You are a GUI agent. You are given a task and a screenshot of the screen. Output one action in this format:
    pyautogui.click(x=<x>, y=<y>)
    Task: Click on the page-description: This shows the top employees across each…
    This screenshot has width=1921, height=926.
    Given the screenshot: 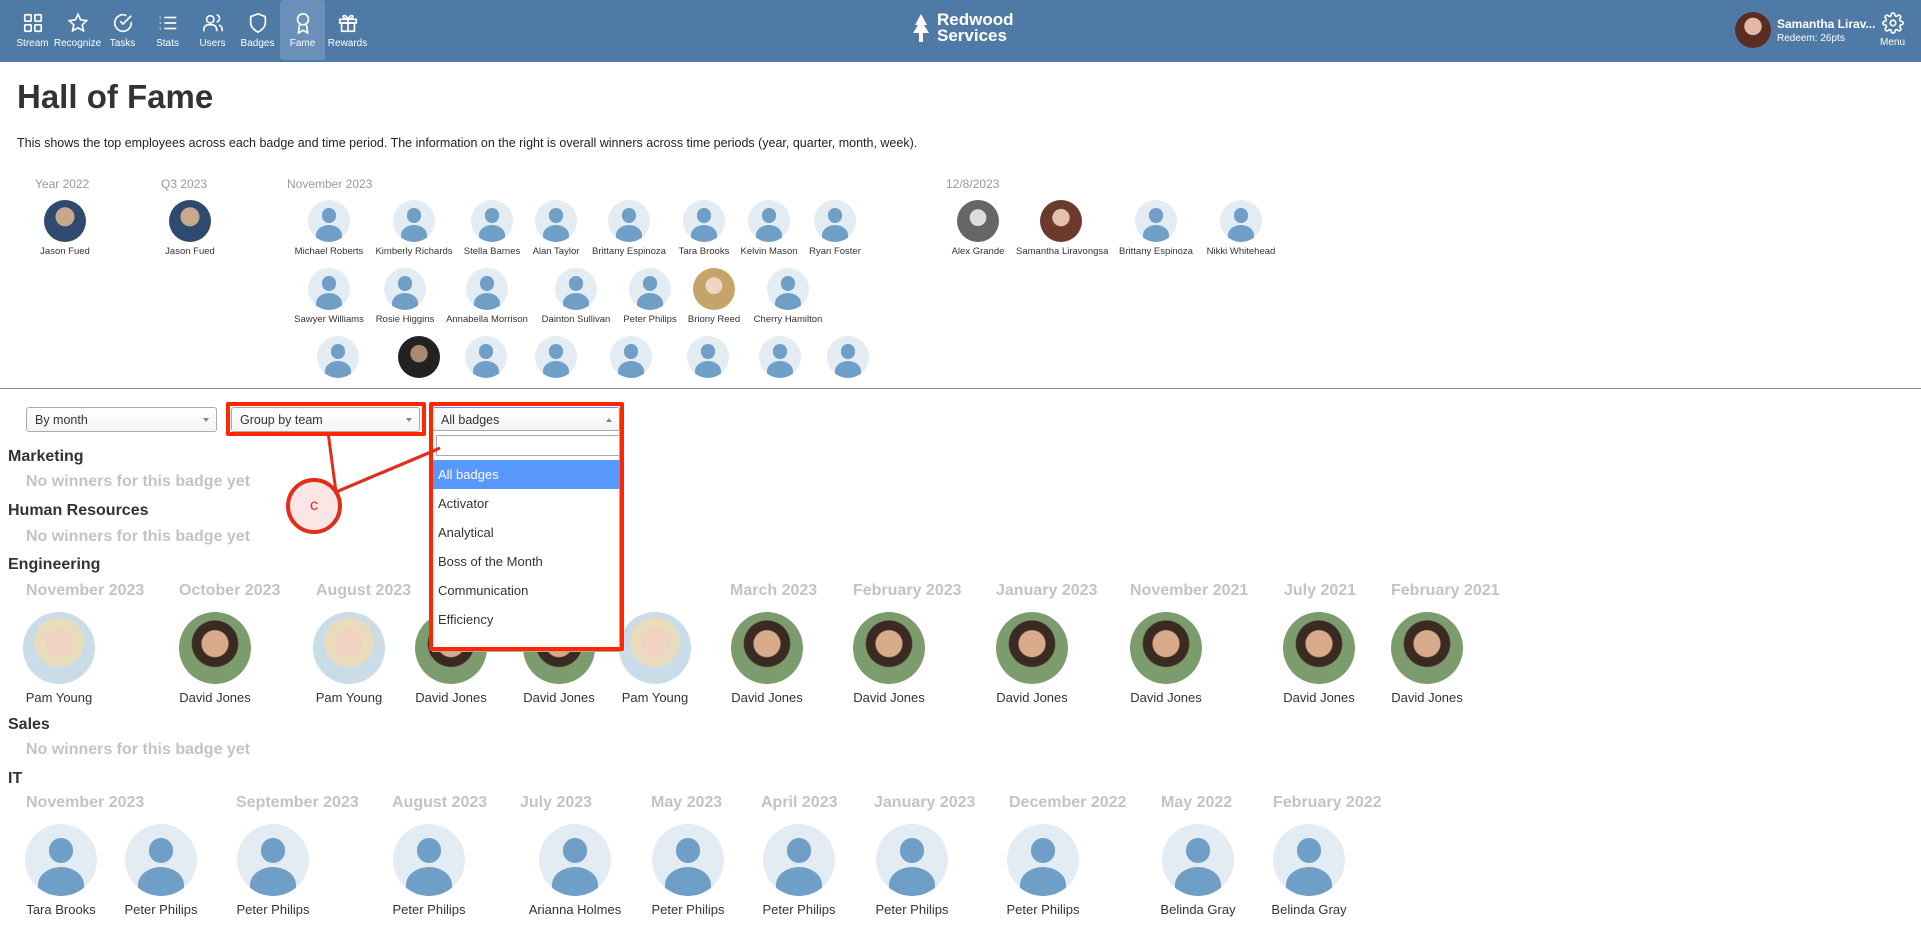 What is the action you would take?
    pyautogui.click(x=467, y=143)
    